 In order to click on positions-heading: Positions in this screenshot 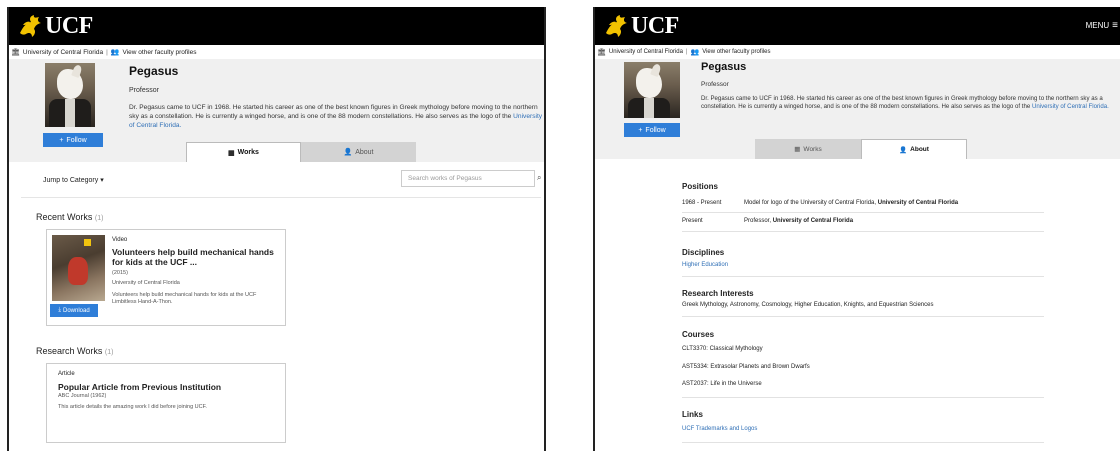, I will do `click(700, 186)`.